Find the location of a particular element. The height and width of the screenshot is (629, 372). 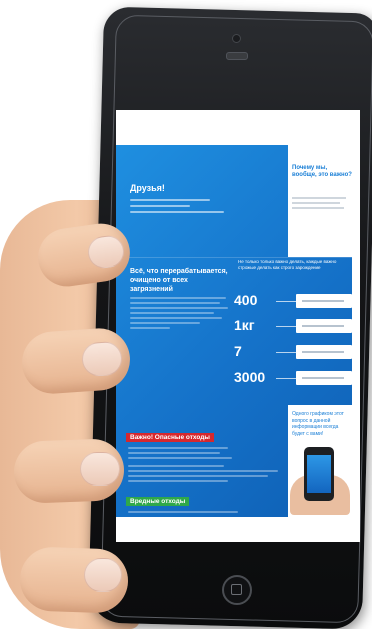

speaker-icon is located at coordinates (237, 56).